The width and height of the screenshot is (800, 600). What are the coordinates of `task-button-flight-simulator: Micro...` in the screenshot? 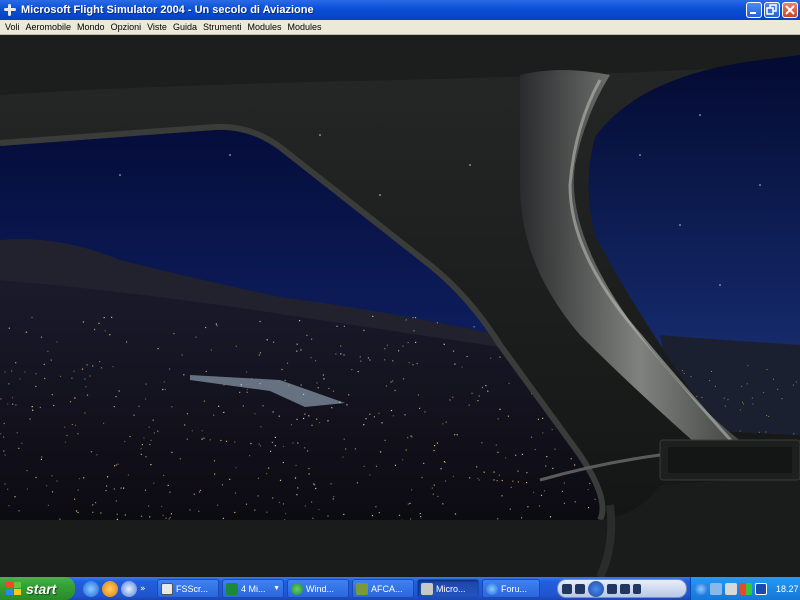 It's located at (448, 588).